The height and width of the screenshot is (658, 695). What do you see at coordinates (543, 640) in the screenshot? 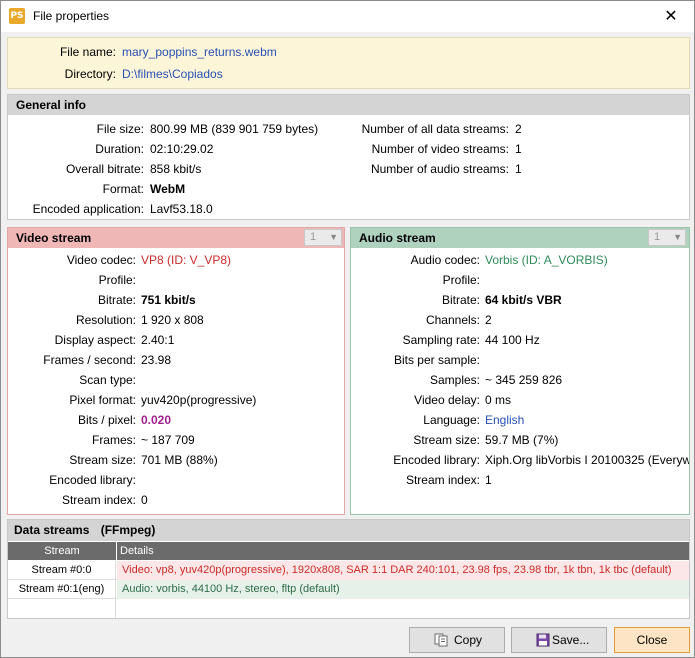
I see `save-icon` at bounding box center [543, 640].